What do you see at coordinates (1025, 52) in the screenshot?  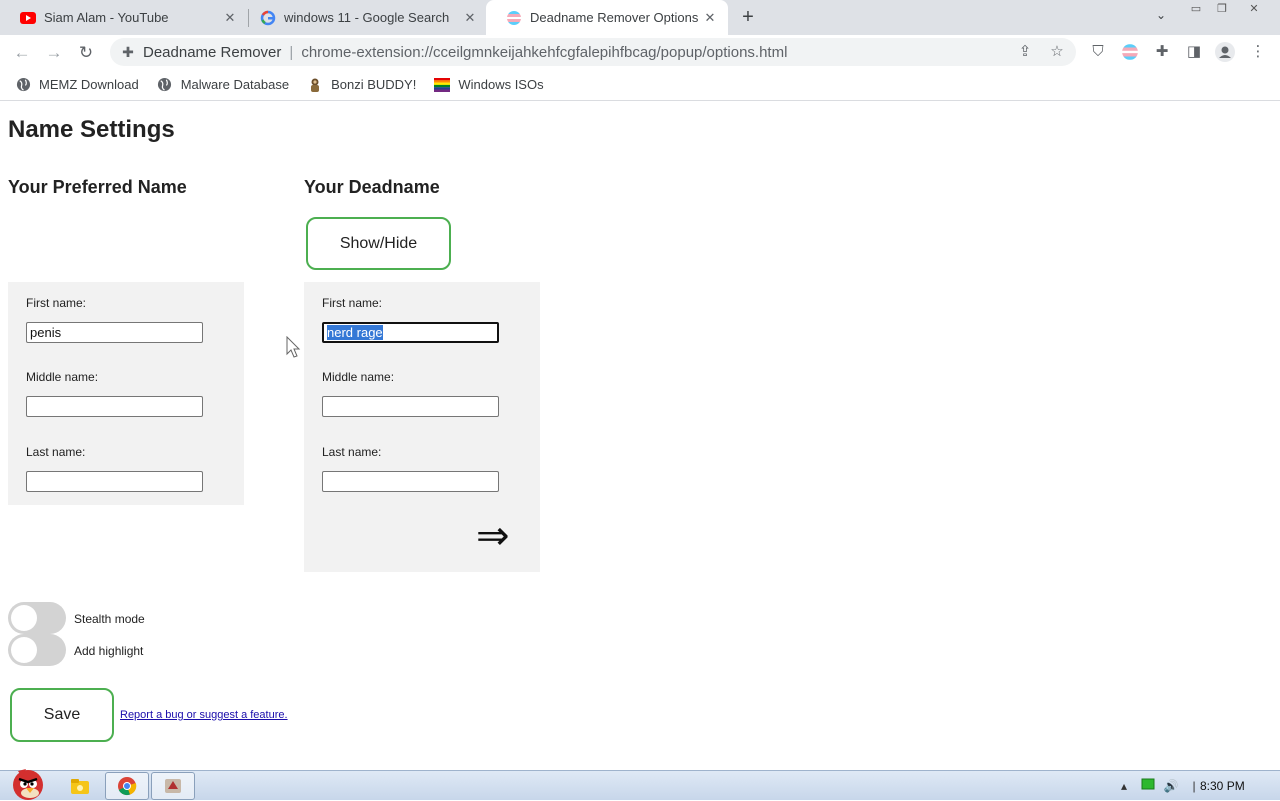 I see `share-icon: ⇪` at bounding box center [1025, 52].